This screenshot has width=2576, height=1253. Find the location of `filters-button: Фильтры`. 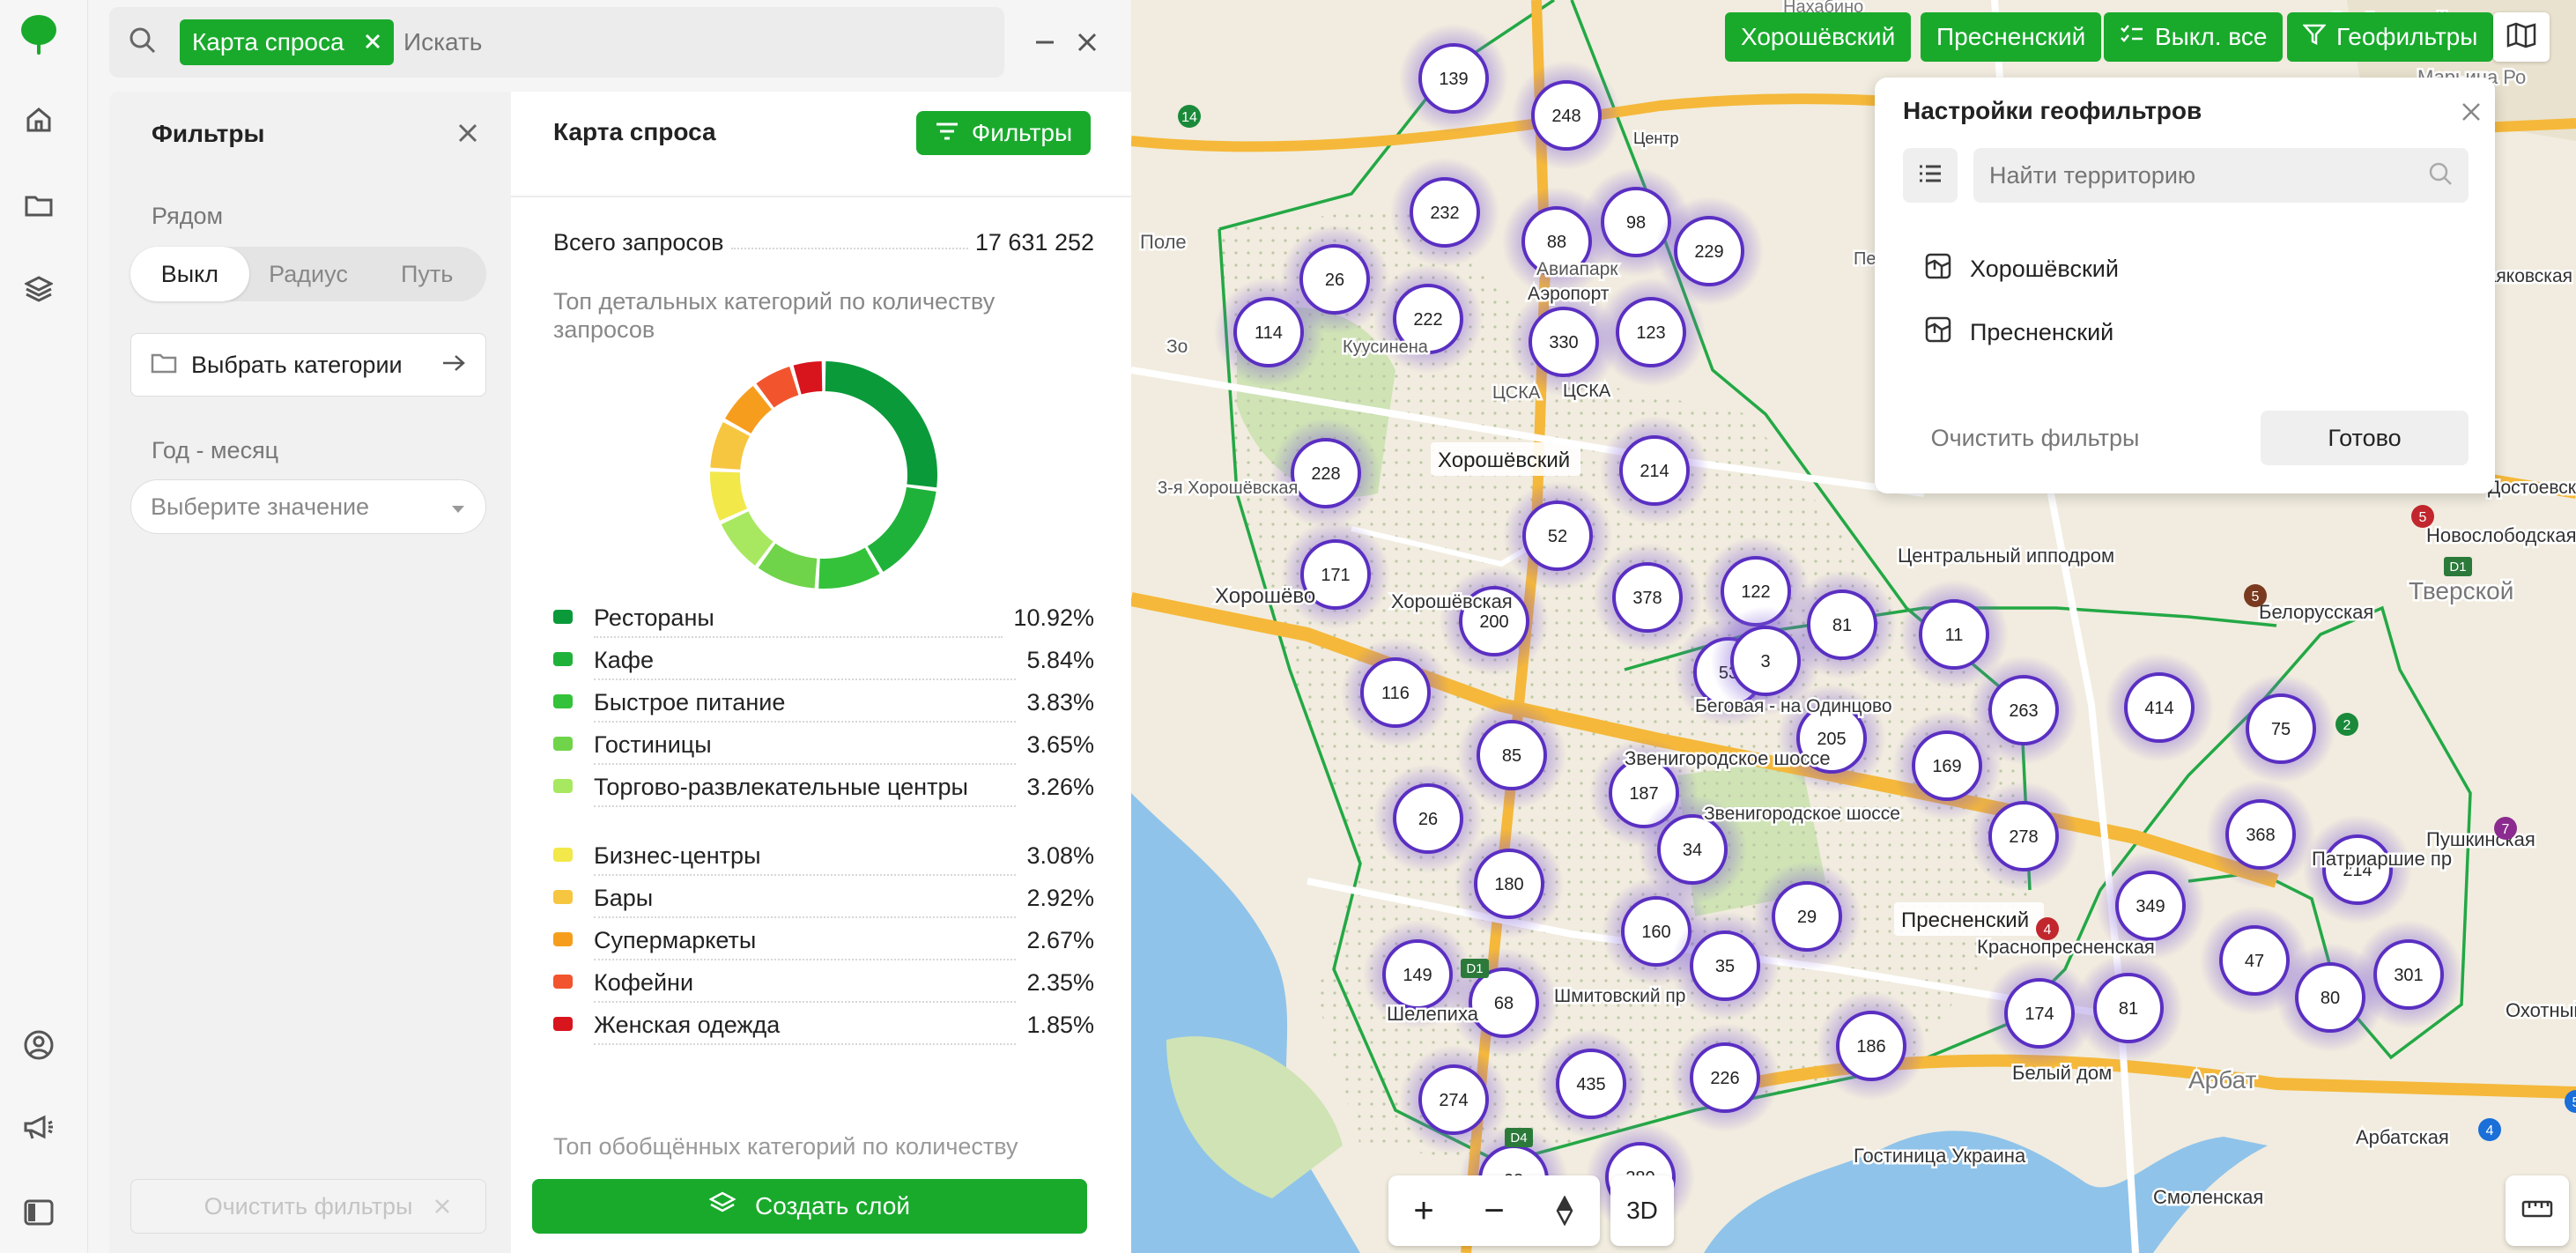

filters-button: Фильтры is located at coordinates (1004, 133).